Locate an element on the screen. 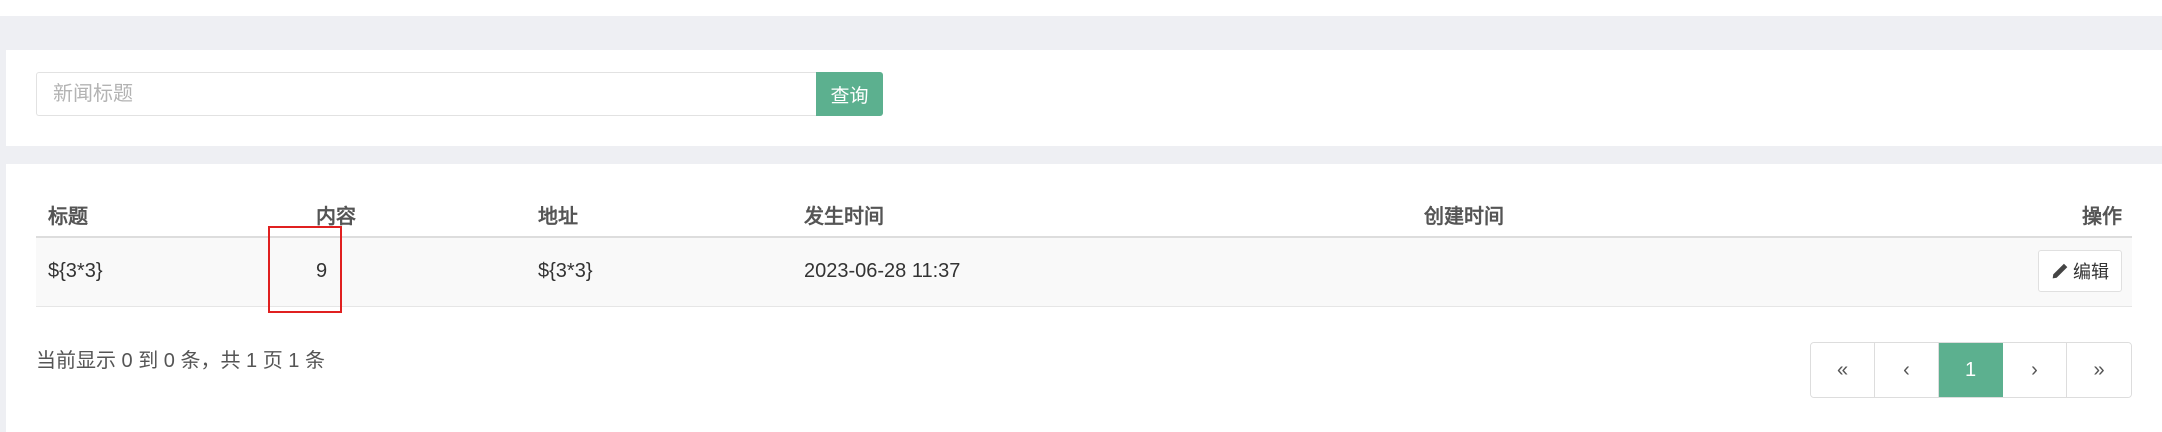  search-button: 查询 is located at coordinates (849, 94).